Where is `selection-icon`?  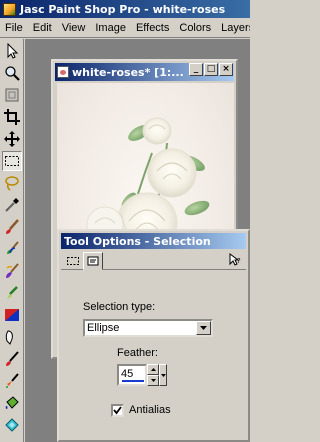
selection-icon is located at coordinates (12, 161).